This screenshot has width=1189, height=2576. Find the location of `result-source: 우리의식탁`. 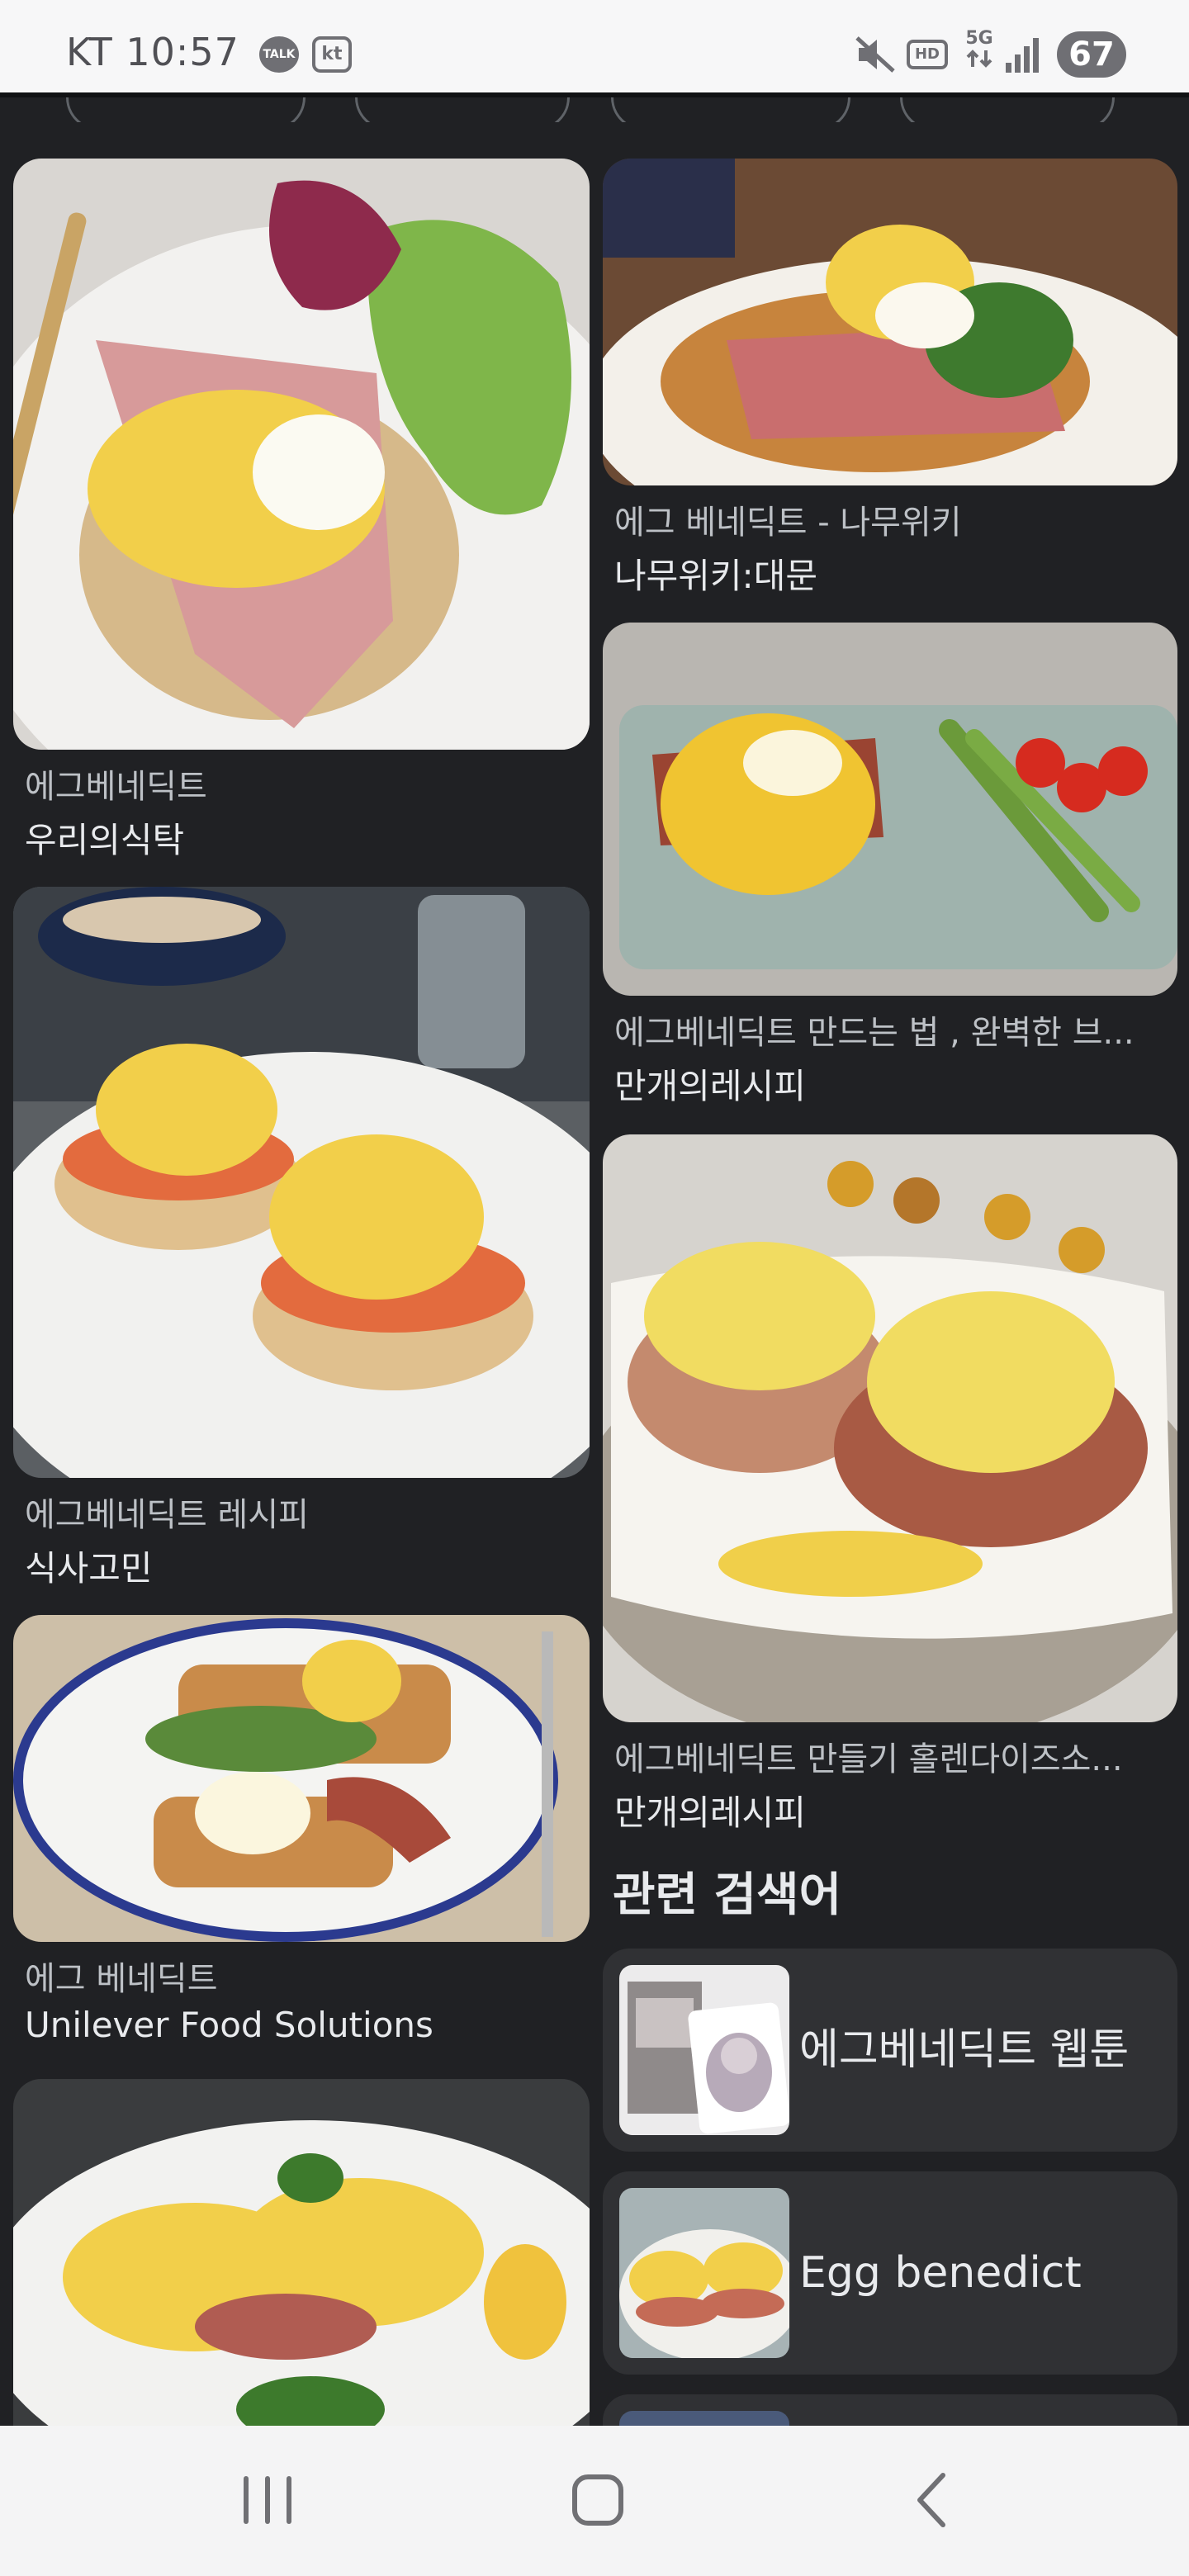

result-source: 우리의식탁 is located at coordinates (104, 837).